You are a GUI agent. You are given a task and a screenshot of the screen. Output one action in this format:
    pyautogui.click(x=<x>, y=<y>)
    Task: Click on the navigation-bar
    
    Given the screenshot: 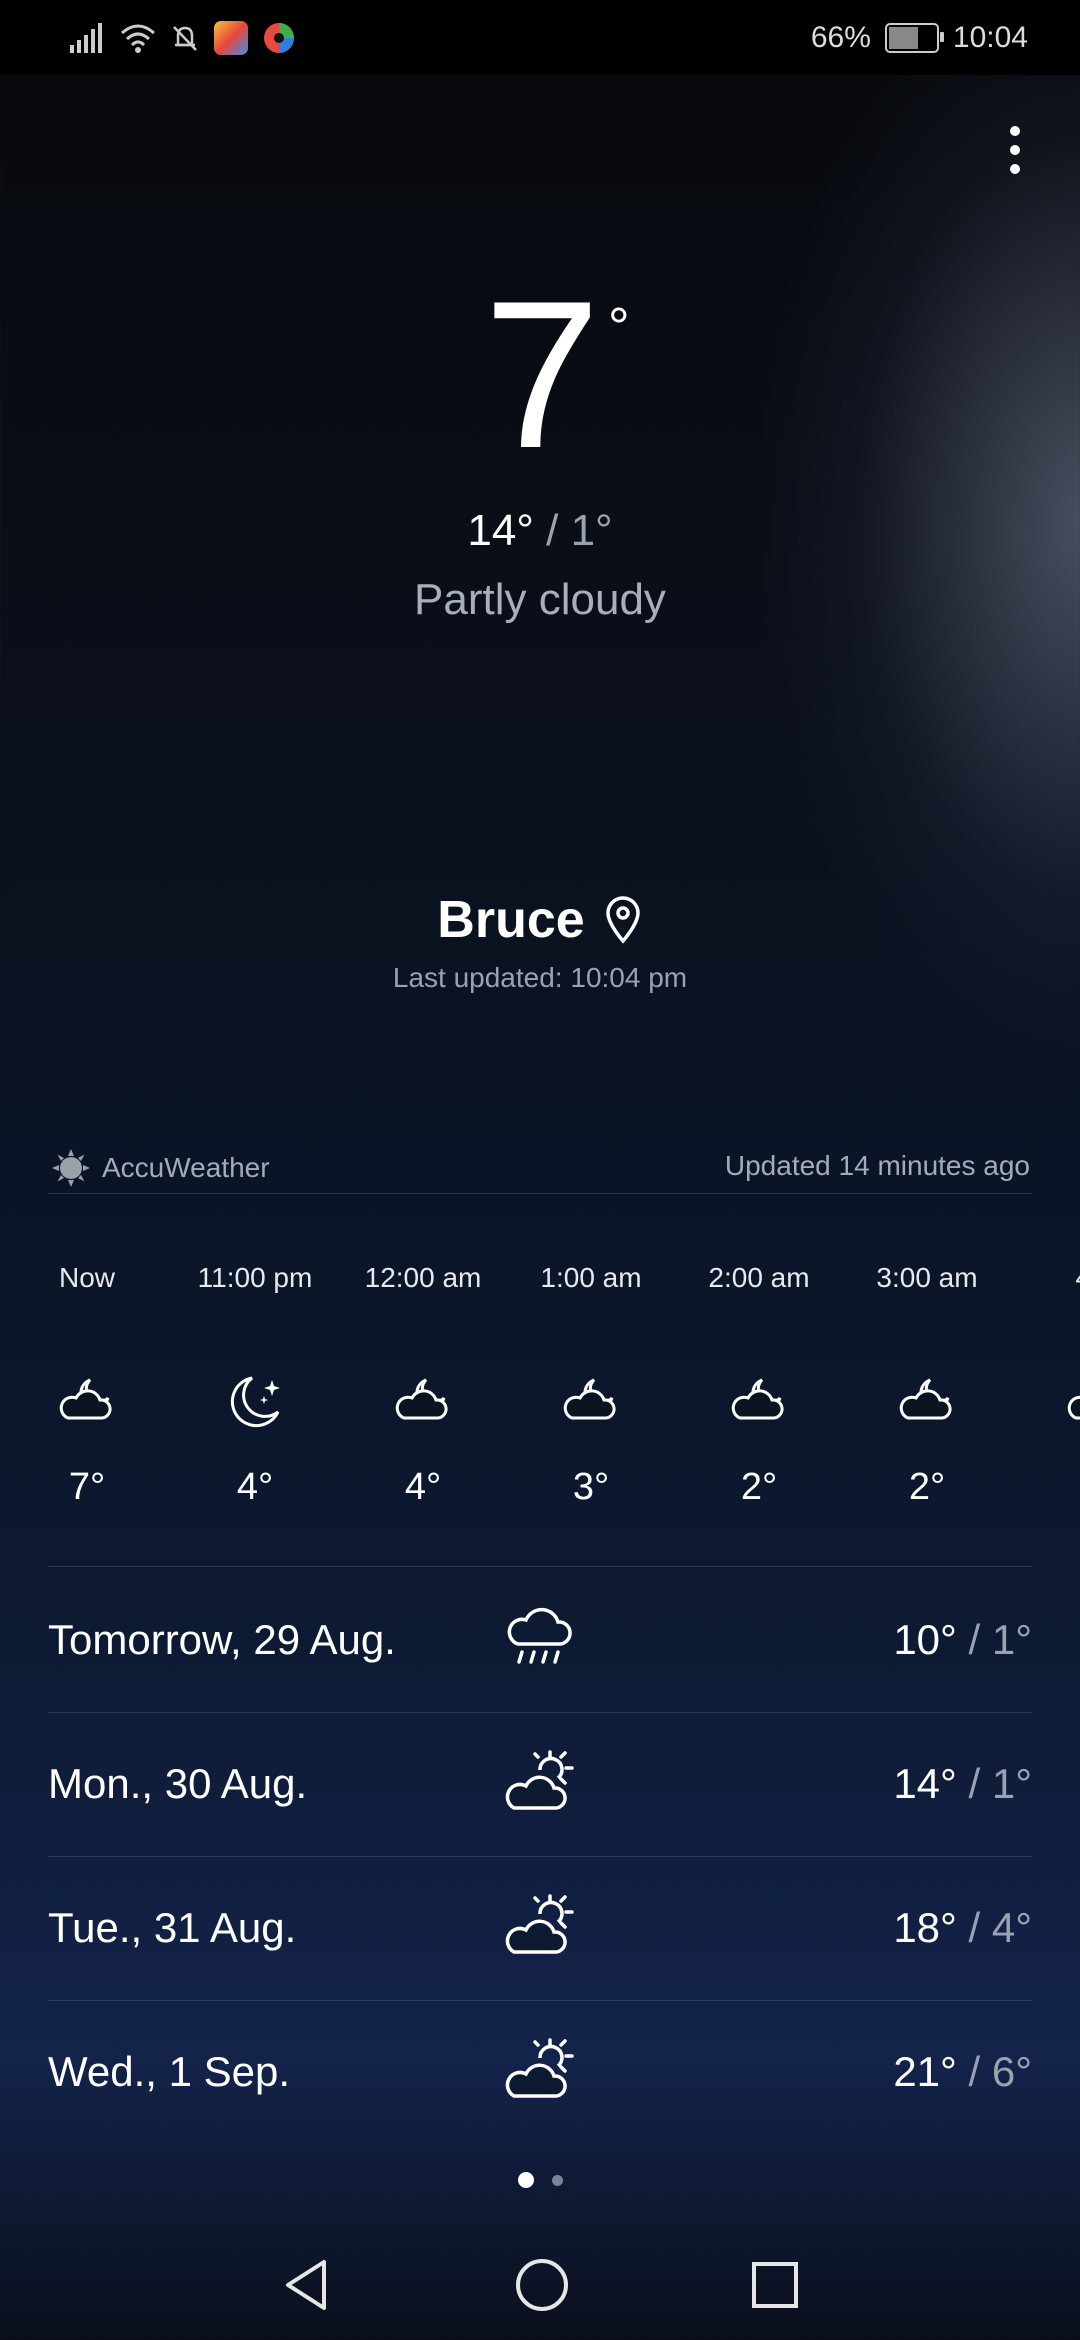 What is the action you would take?
    pyautogui.click(x=540, y=2285)
    